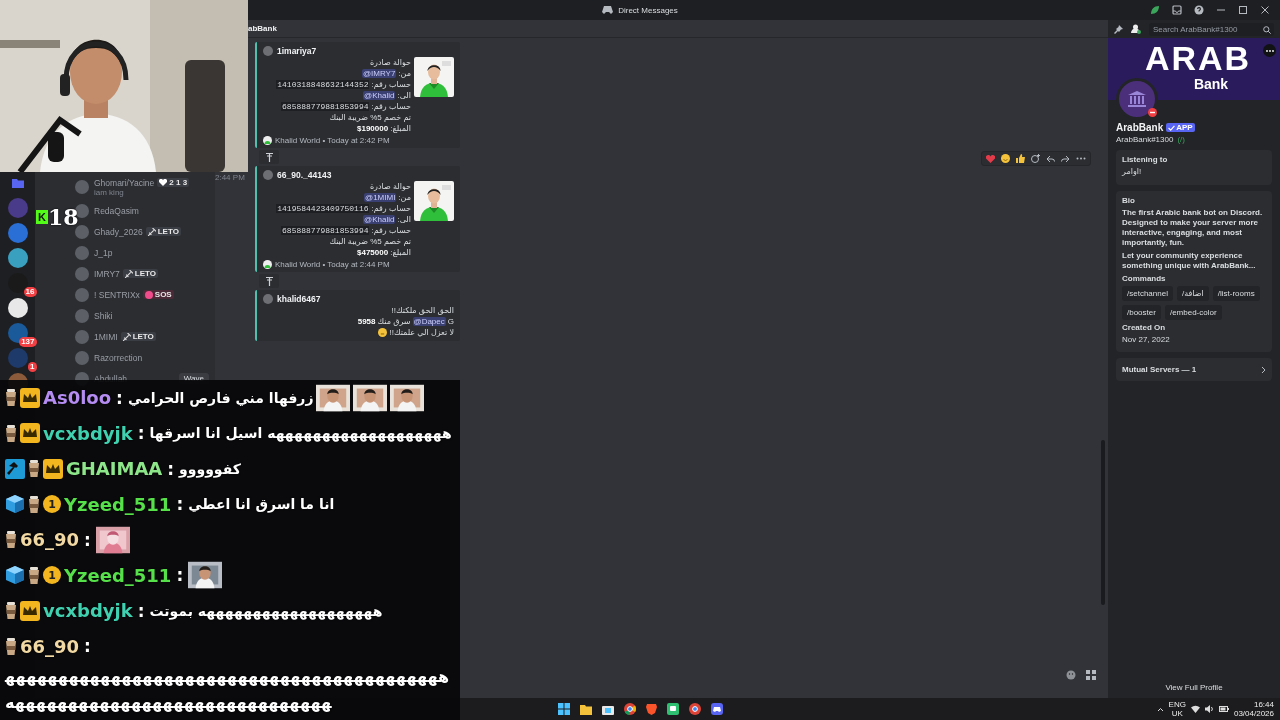 This screenshot has width=1280, height=720. I want to click on store-icon, so click(607, 709).